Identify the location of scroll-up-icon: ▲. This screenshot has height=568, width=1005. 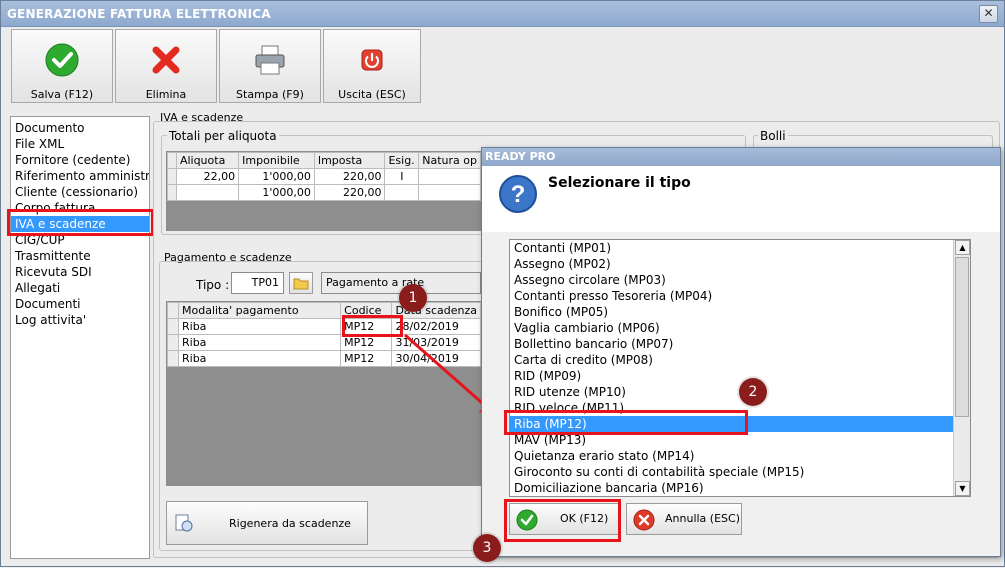
(962, 247).